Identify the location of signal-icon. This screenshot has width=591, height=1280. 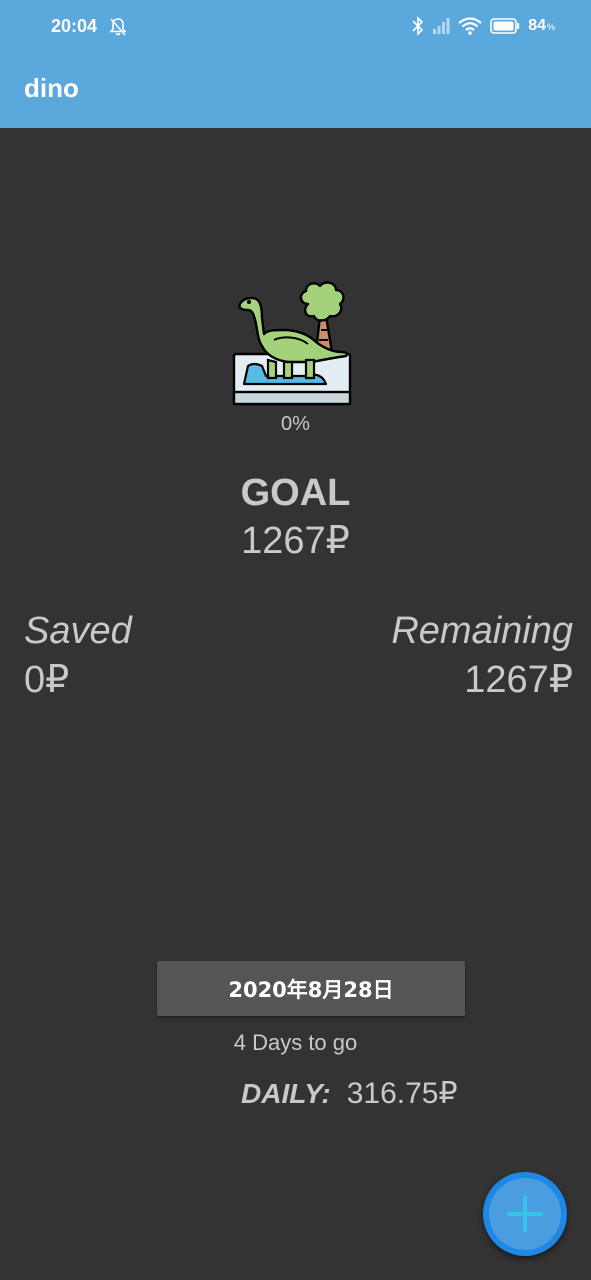
(441, 26).